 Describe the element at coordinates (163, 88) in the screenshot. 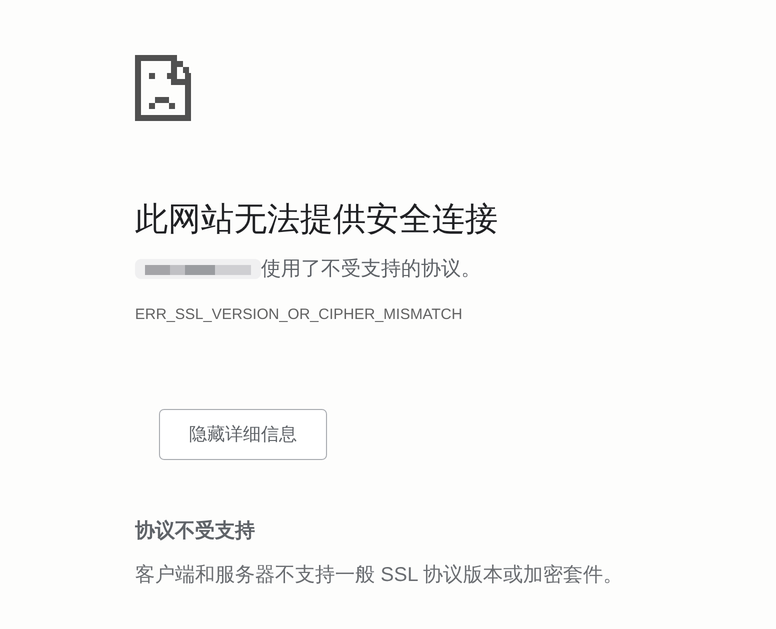

I see `sad-page-icon` at that location.